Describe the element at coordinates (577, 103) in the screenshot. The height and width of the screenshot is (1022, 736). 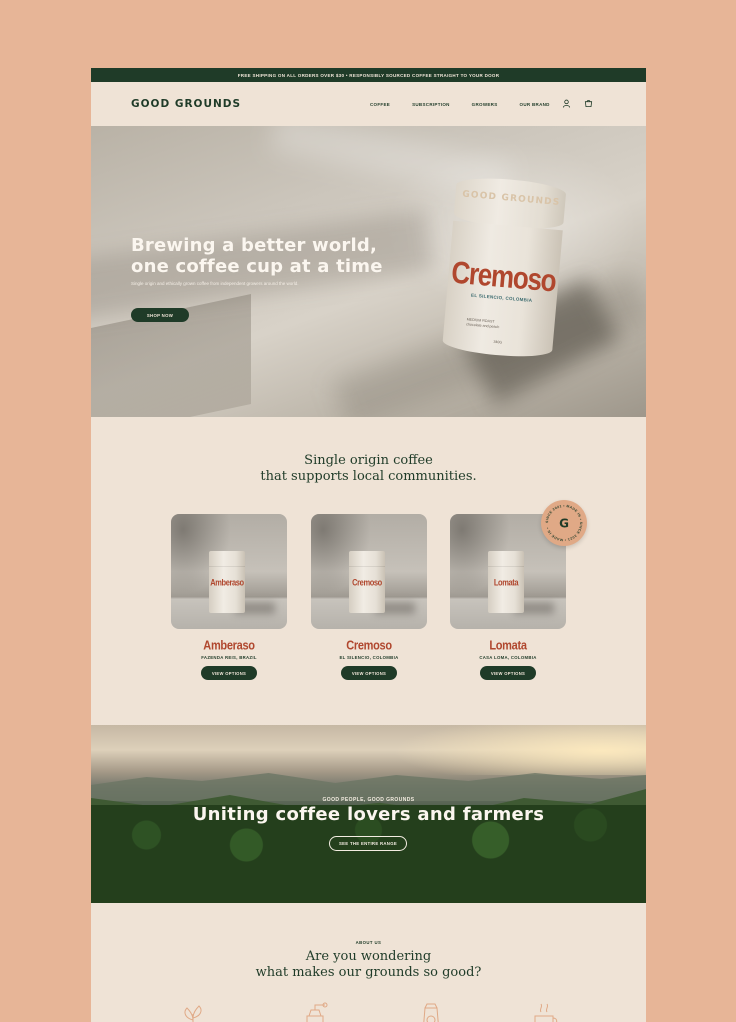
I see `header-icons` at that location.